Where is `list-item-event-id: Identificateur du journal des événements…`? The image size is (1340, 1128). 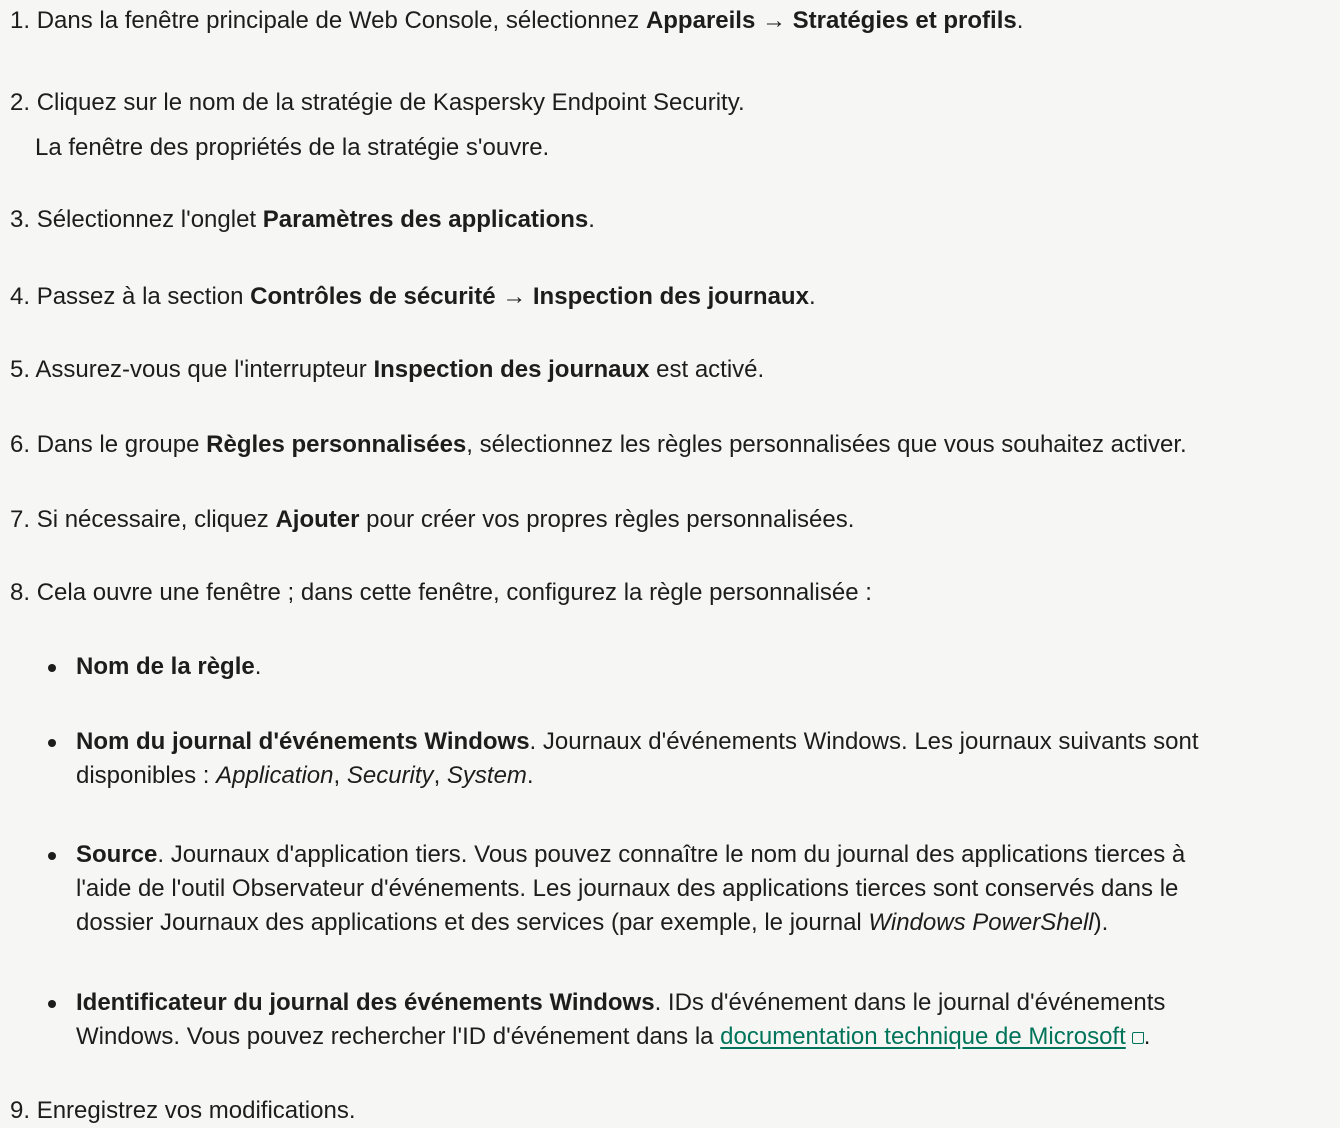 list-item-event-id: Identificateur du journal des événements… is located at coordinates (693, 1020).